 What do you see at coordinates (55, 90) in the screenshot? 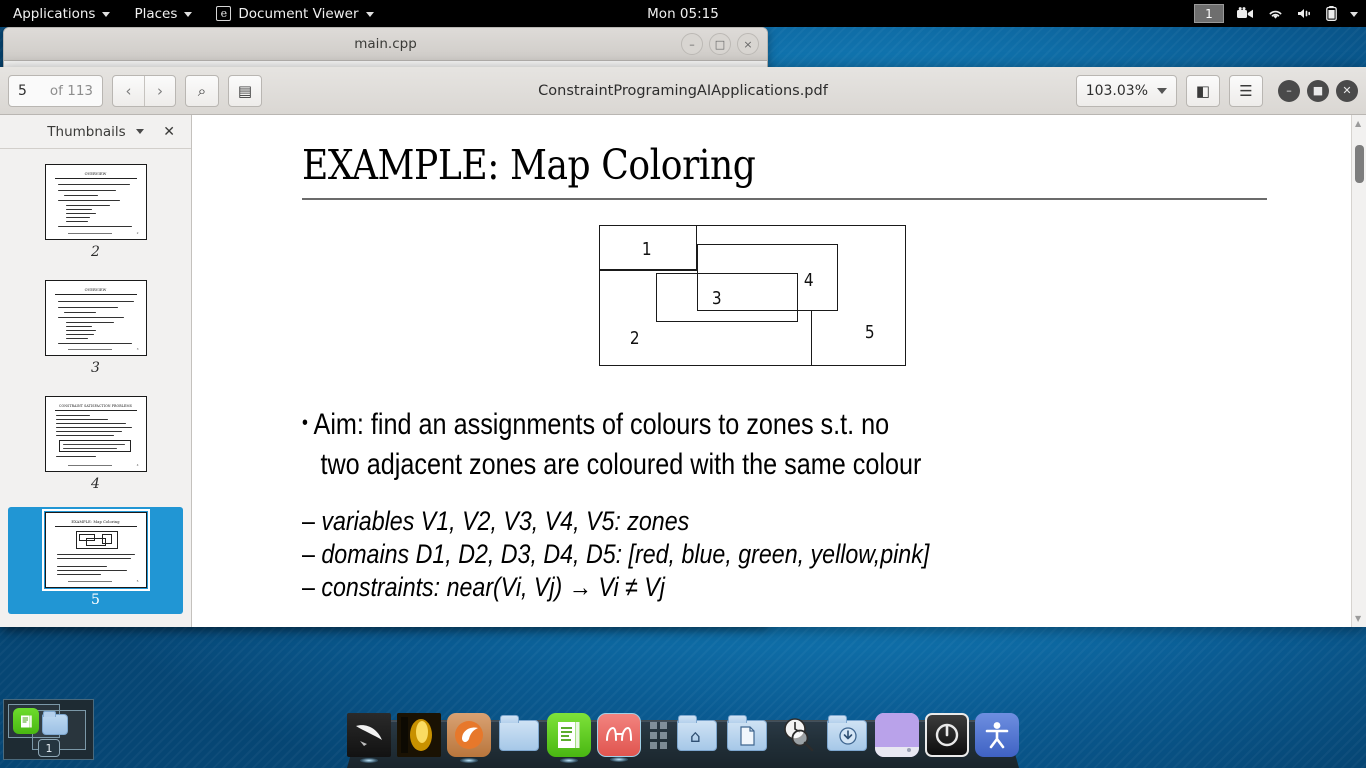
I see `page-number-input: 5 of 113` at bounding box center [55, 90].